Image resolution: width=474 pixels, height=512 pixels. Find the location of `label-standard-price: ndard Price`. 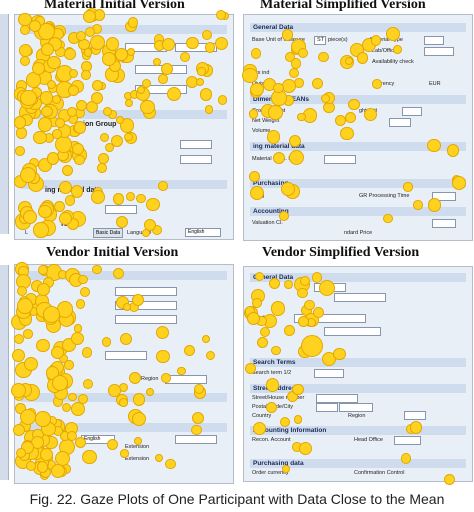

label-standard-price: ndard Price is located at coordinates (358, 233).